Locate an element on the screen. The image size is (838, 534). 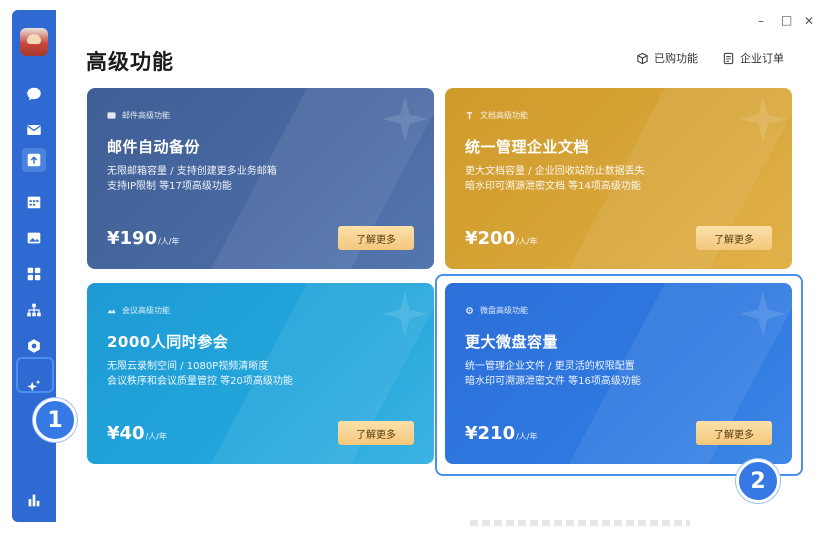
purchased-features-button: 已购功能 is located at coordinates (667, 58).